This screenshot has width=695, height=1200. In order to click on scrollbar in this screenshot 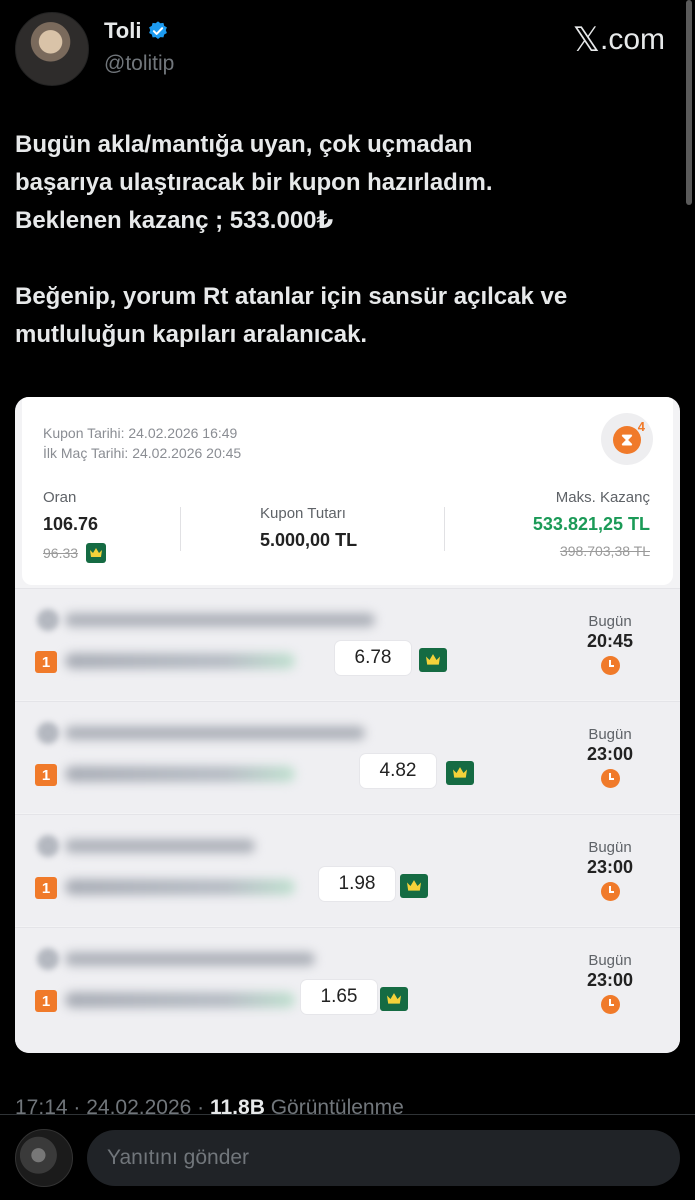, I will do `click(689, 102)`.